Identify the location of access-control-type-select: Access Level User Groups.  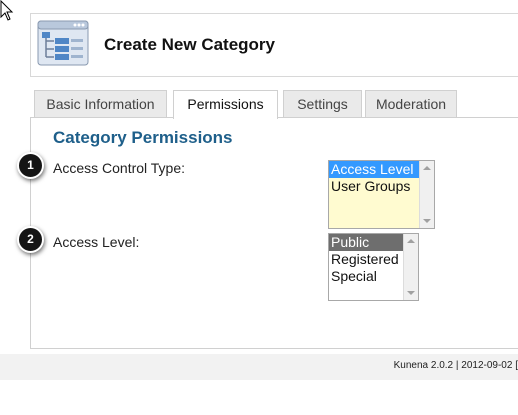
(381, 194).